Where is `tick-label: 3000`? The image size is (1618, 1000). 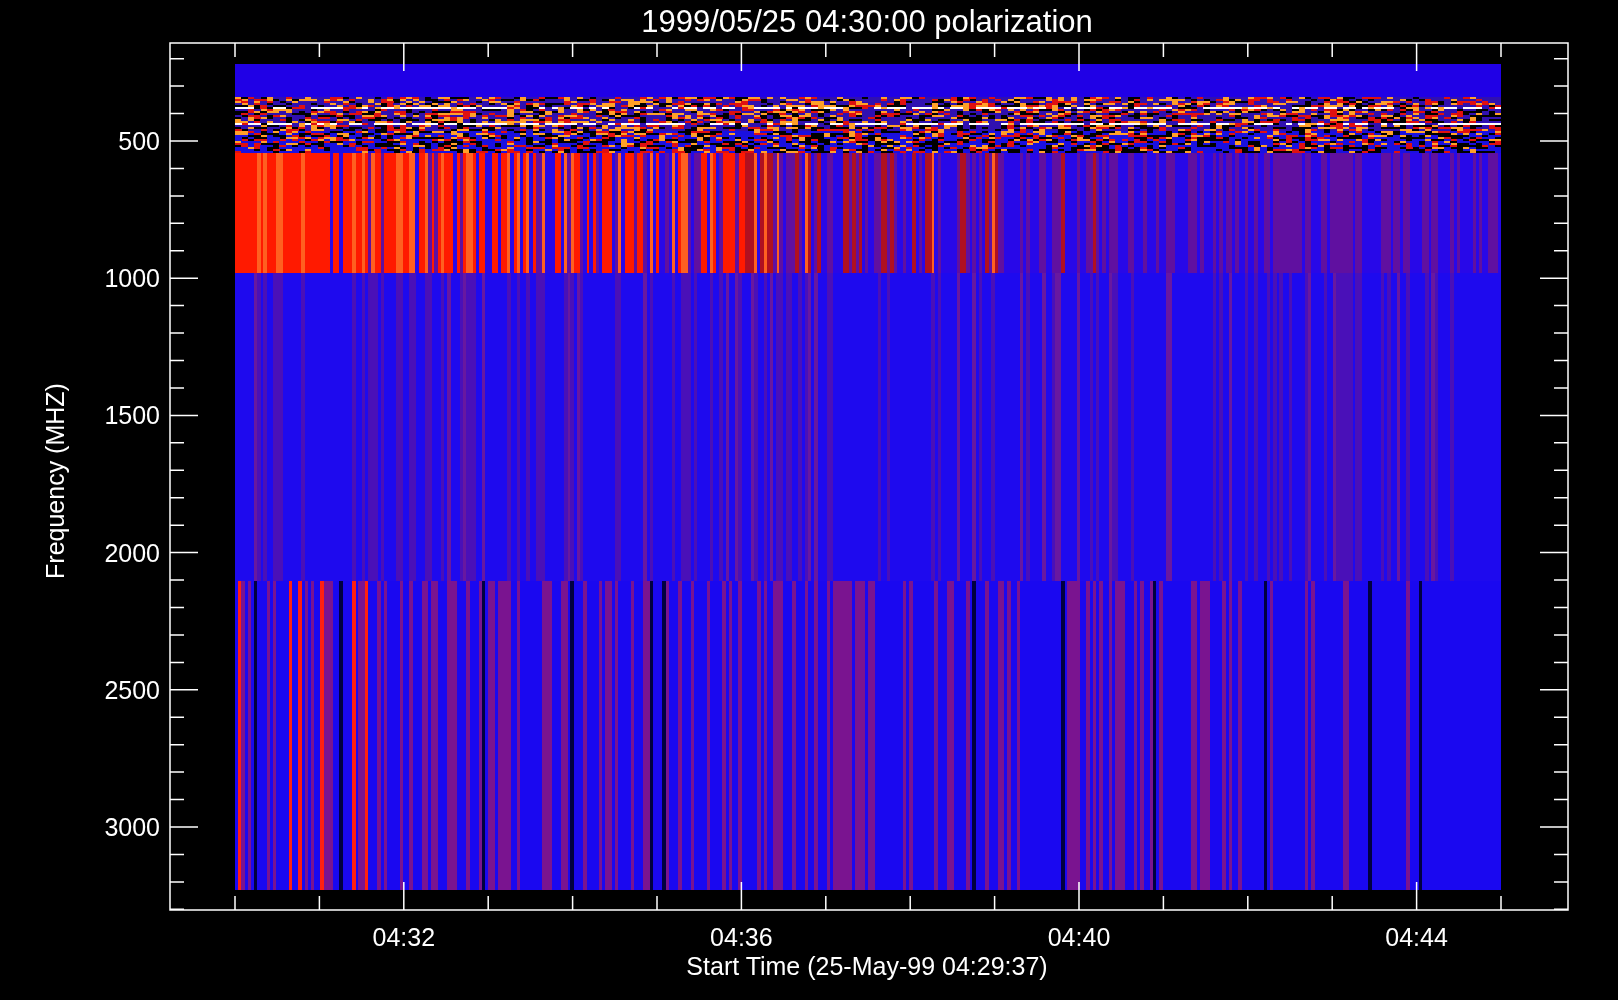
tick-label: 3000 is located at coordinates (132, 827).